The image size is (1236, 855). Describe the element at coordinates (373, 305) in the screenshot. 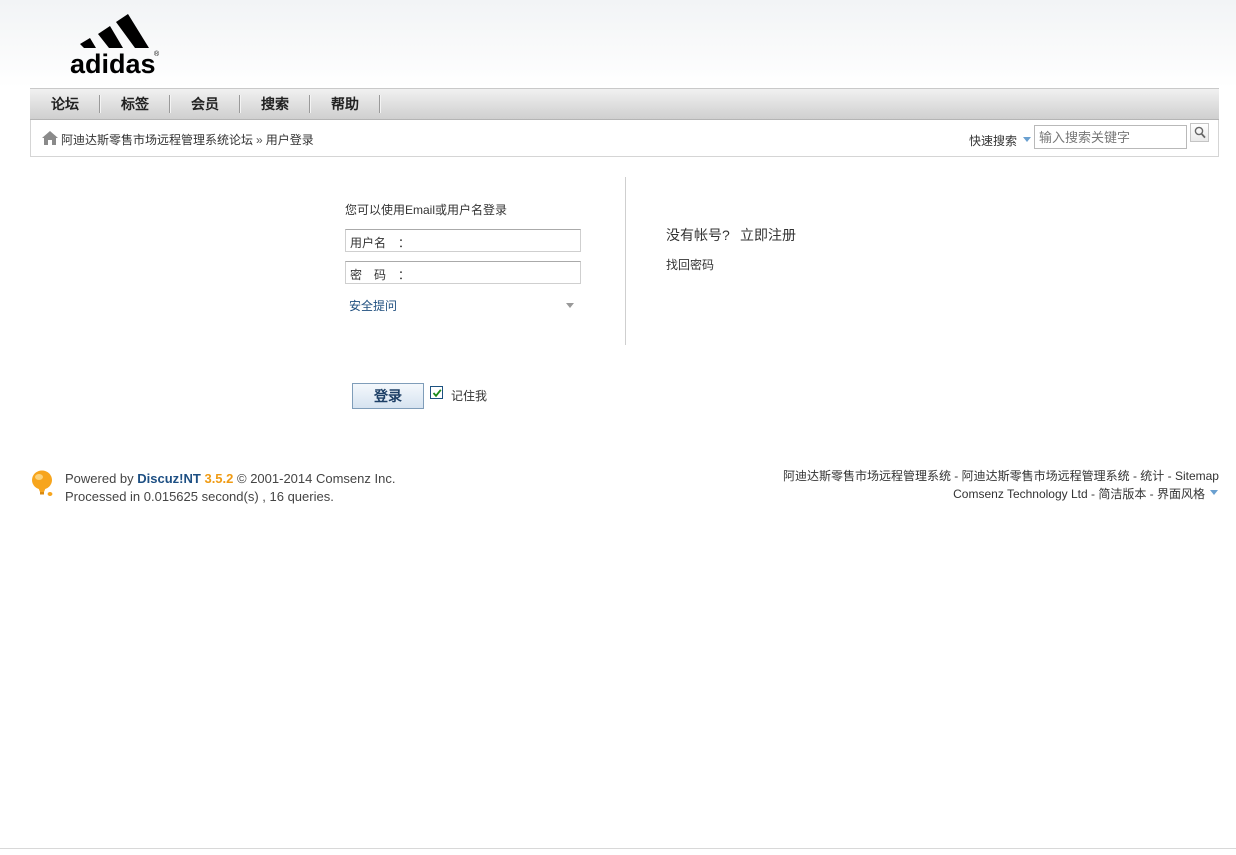

I see `security-question-select: 安全提问` at that location.